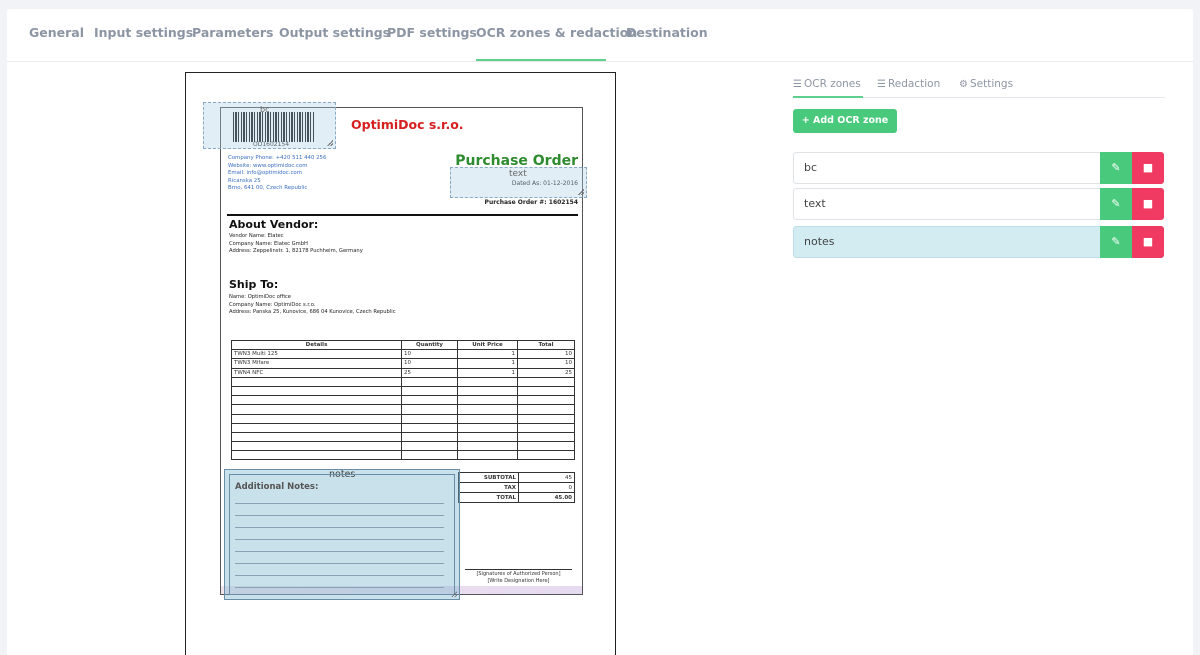  Describe the element at coordinates (845, 121) in the screenshot. I see `add-ocr-zone-button: + Add OCR zone` at that location.